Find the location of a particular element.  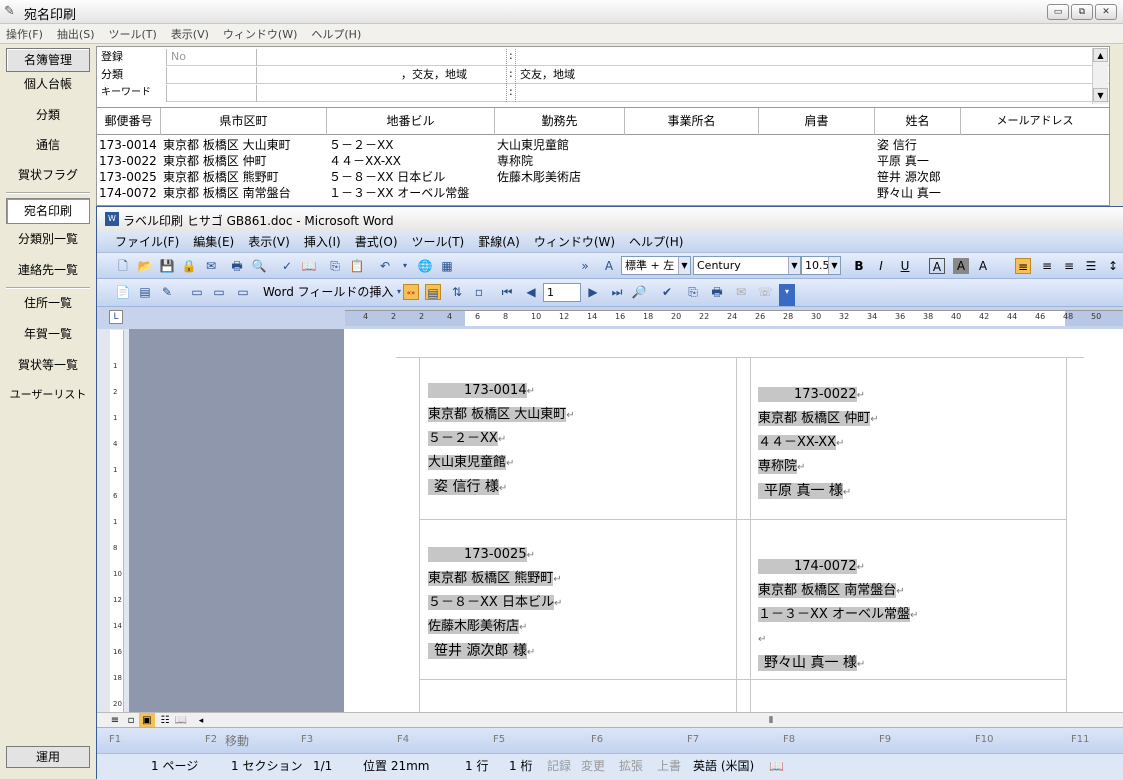

print-icon: 🖶 is located at coordinates (237, 266).